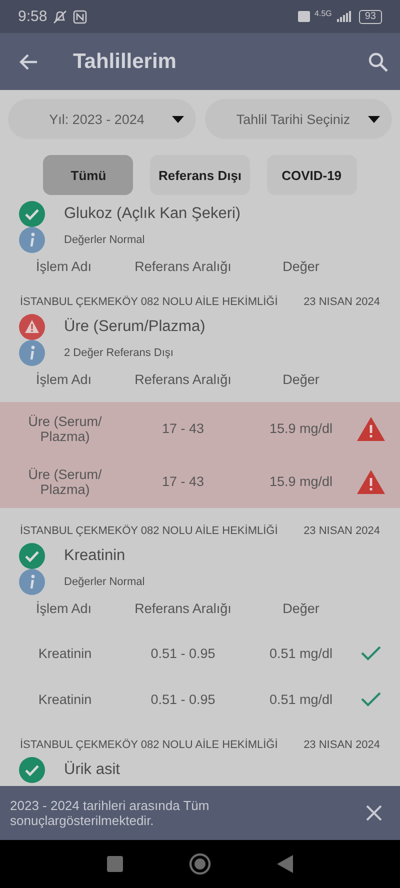 The height and width of the screenshot is (888, 400). I want to click on home-icon, so click(200, 864).